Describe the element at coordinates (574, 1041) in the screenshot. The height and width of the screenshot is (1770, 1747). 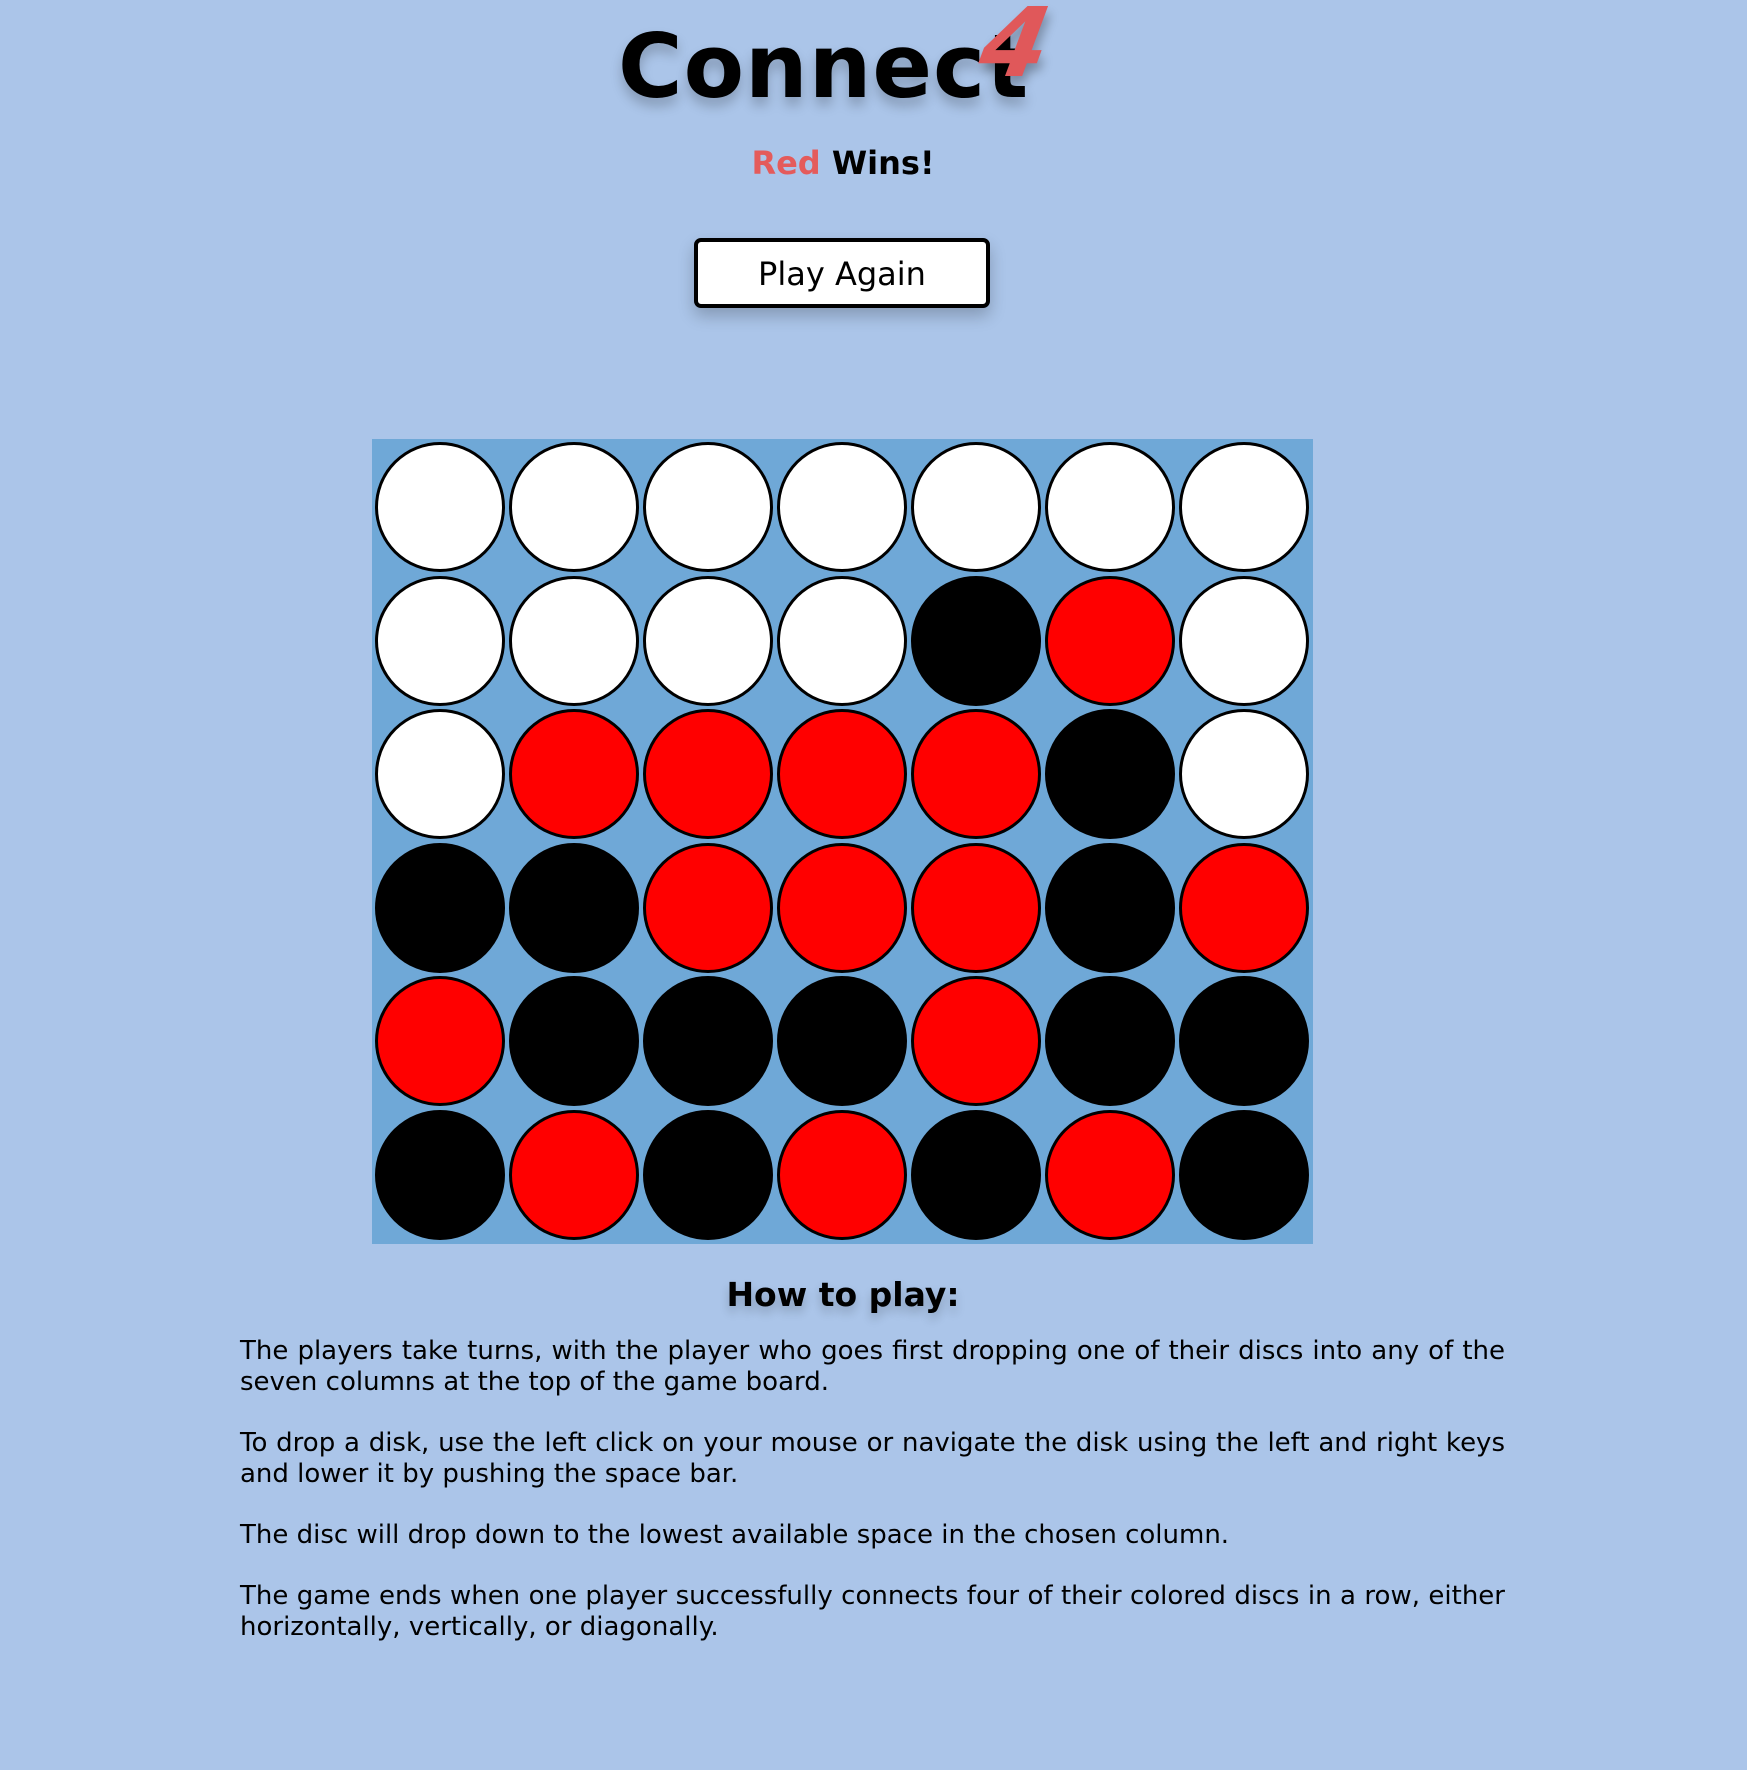
I see `board-cell-r5-c2-black` at that location.